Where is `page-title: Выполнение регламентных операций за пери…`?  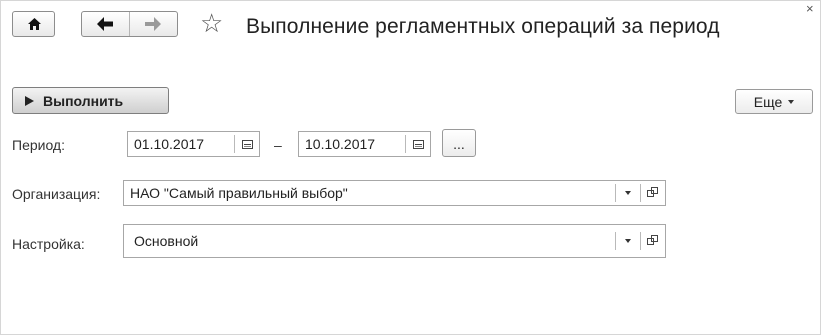 page-title: Выполнение регламентных операций за пери… is located at coordinates (483, 26).